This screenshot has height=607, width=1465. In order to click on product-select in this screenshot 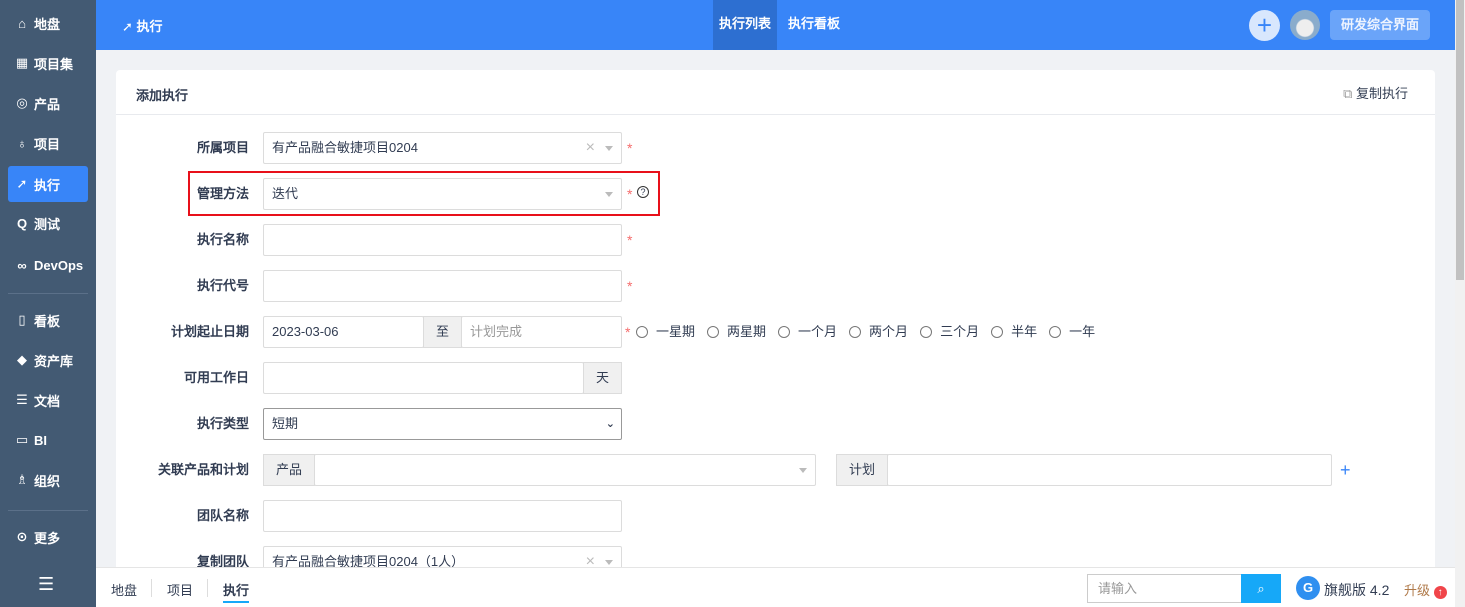, I will do `click(565, 470)`.